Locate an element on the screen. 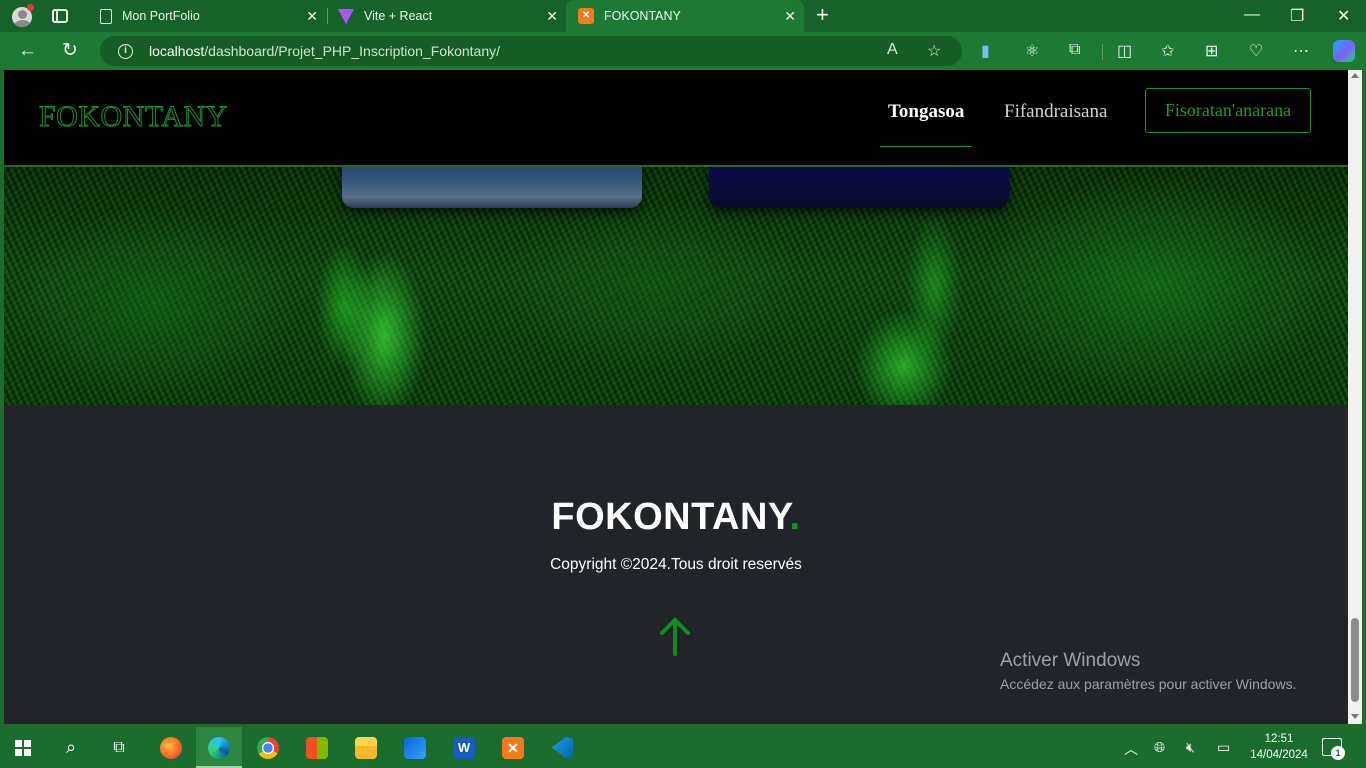  clock-time: 12:51 is located at coordinates (1279, 739).